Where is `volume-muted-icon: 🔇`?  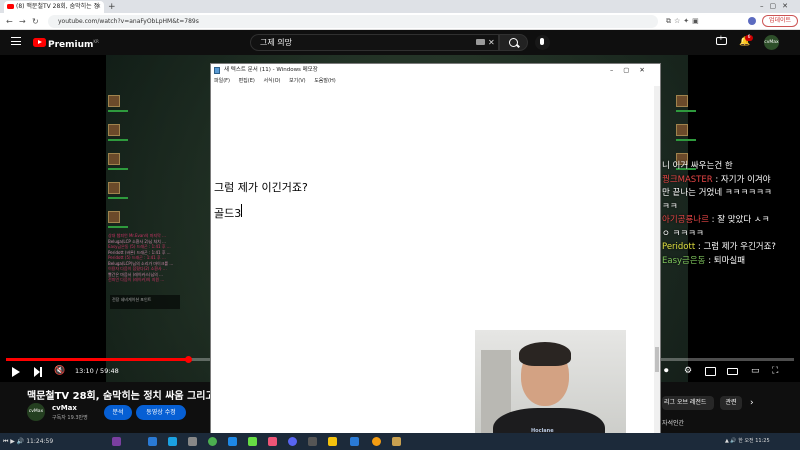
volume-muted-icon: 🔇 is located at coordinates (59, 371).